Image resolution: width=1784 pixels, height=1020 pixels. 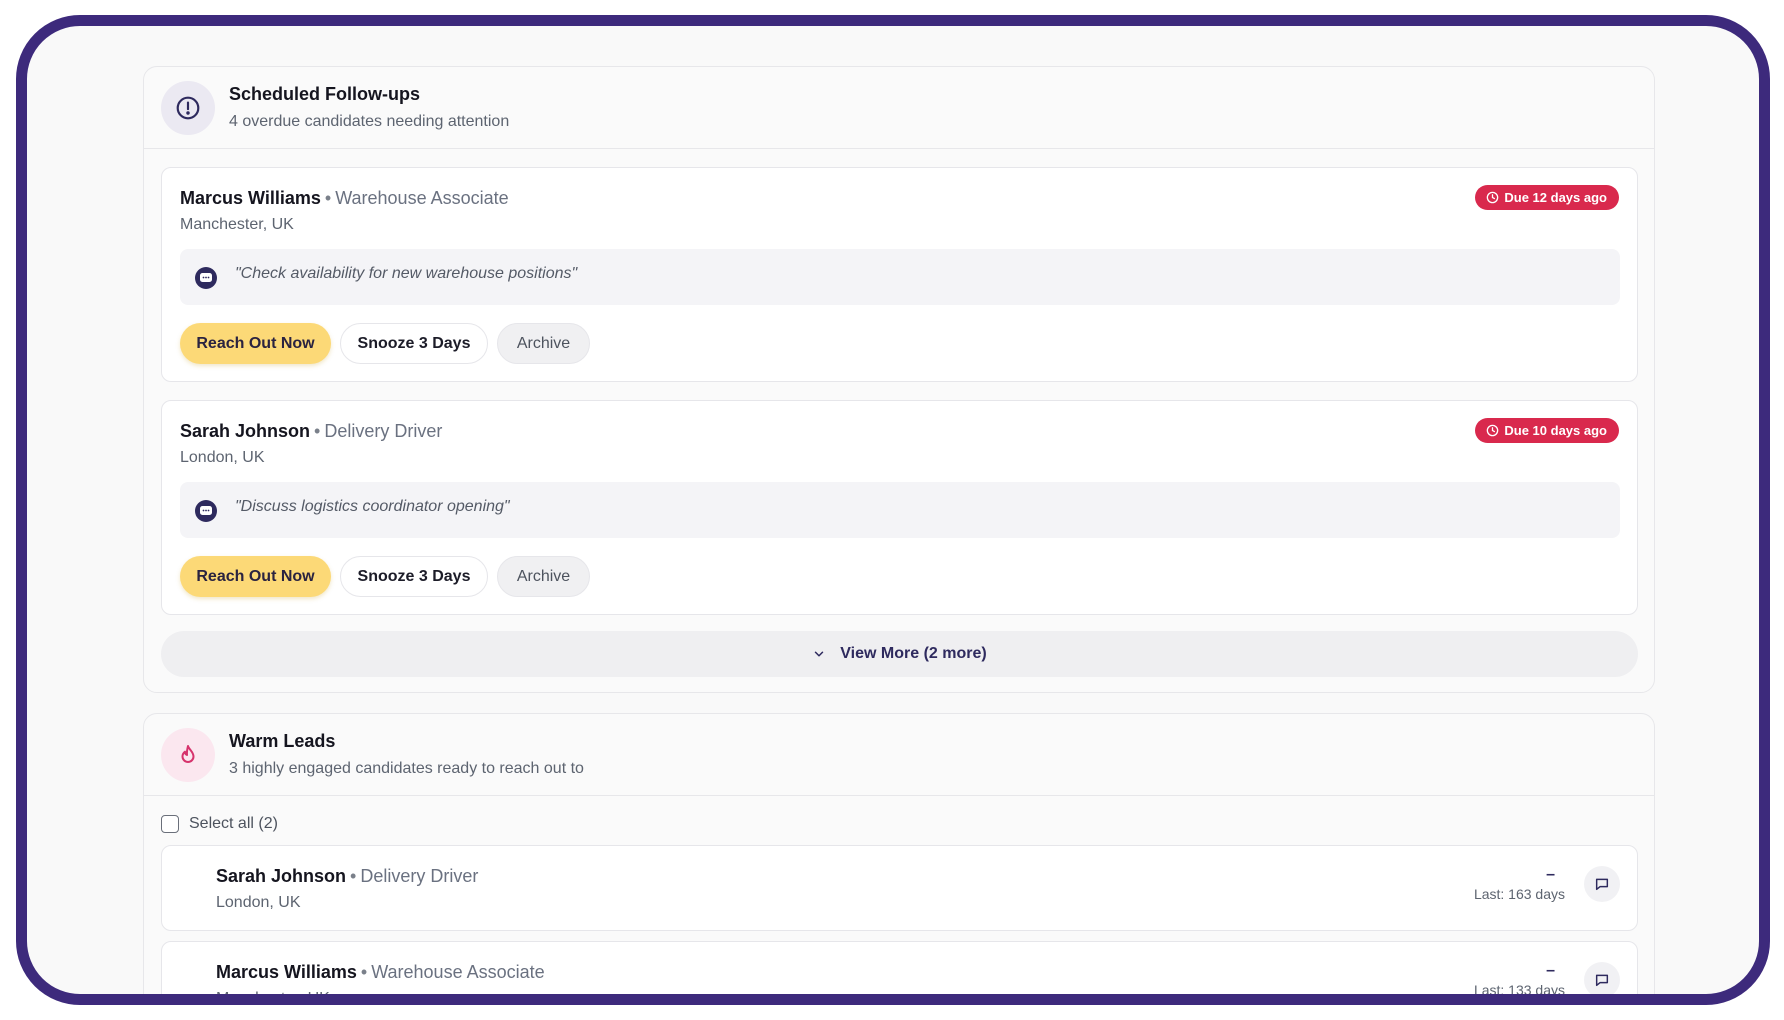 I want to click on due-text: Due 12 days ago, so click(x=1555, y=197).